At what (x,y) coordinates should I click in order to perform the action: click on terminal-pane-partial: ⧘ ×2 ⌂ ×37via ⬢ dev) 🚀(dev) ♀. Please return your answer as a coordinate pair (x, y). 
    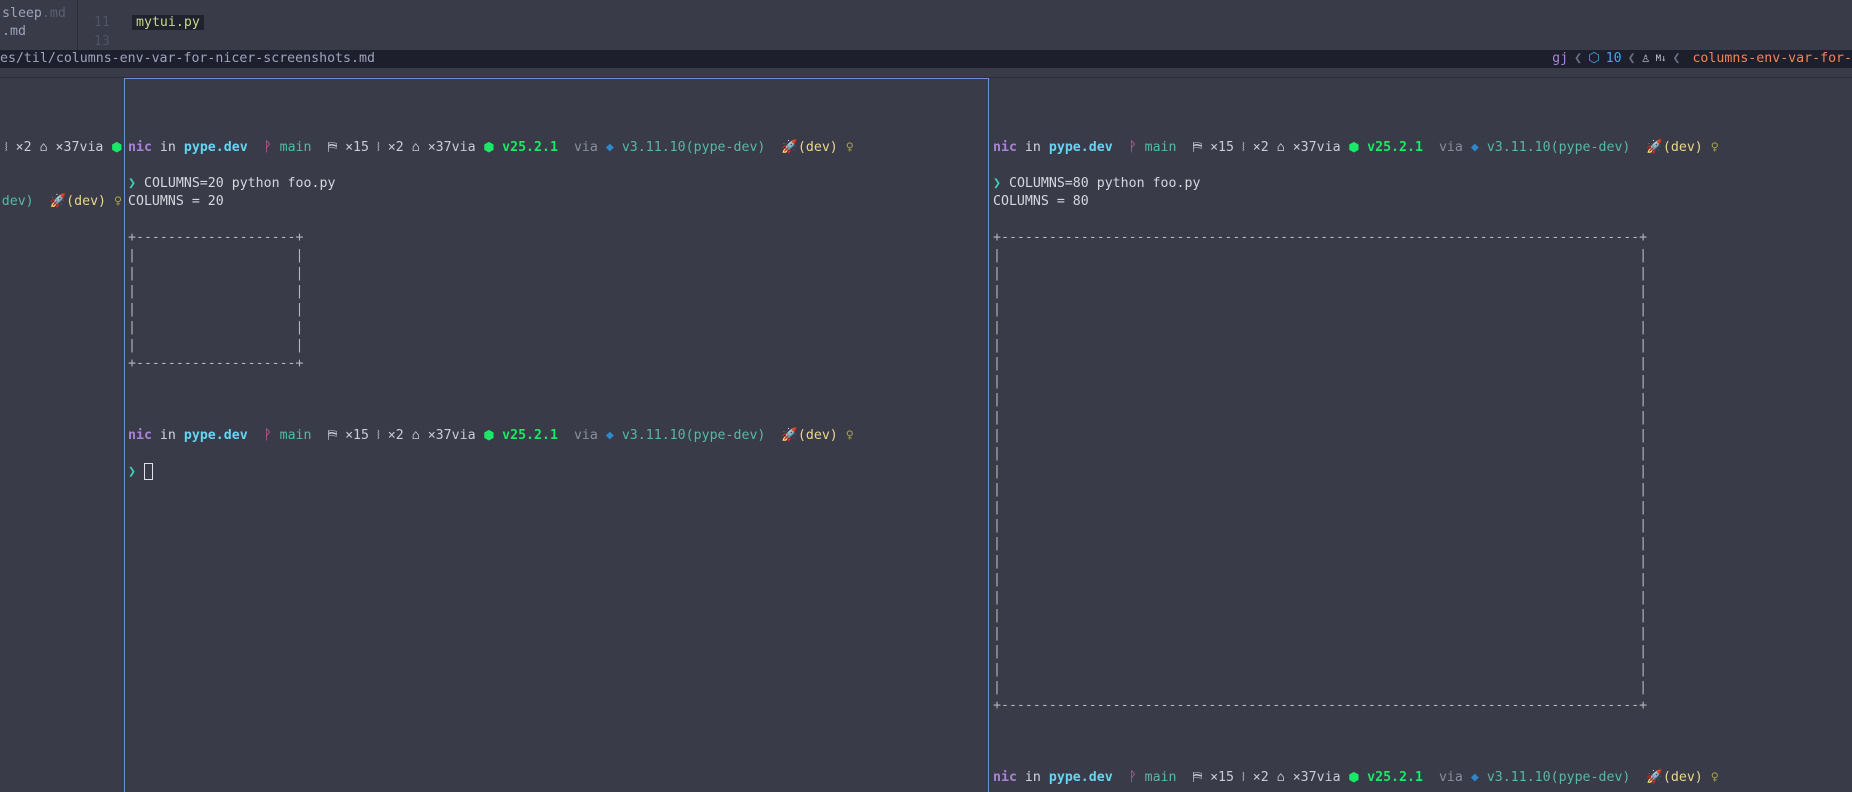
    Looking at the image, I should click on (62, 435).